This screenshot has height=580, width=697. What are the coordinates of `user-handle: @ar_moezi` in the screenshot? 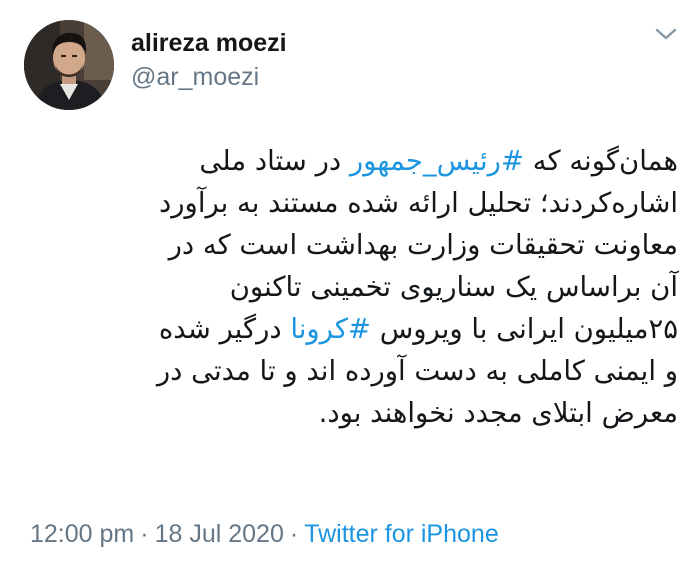 It's located at (195, 77).